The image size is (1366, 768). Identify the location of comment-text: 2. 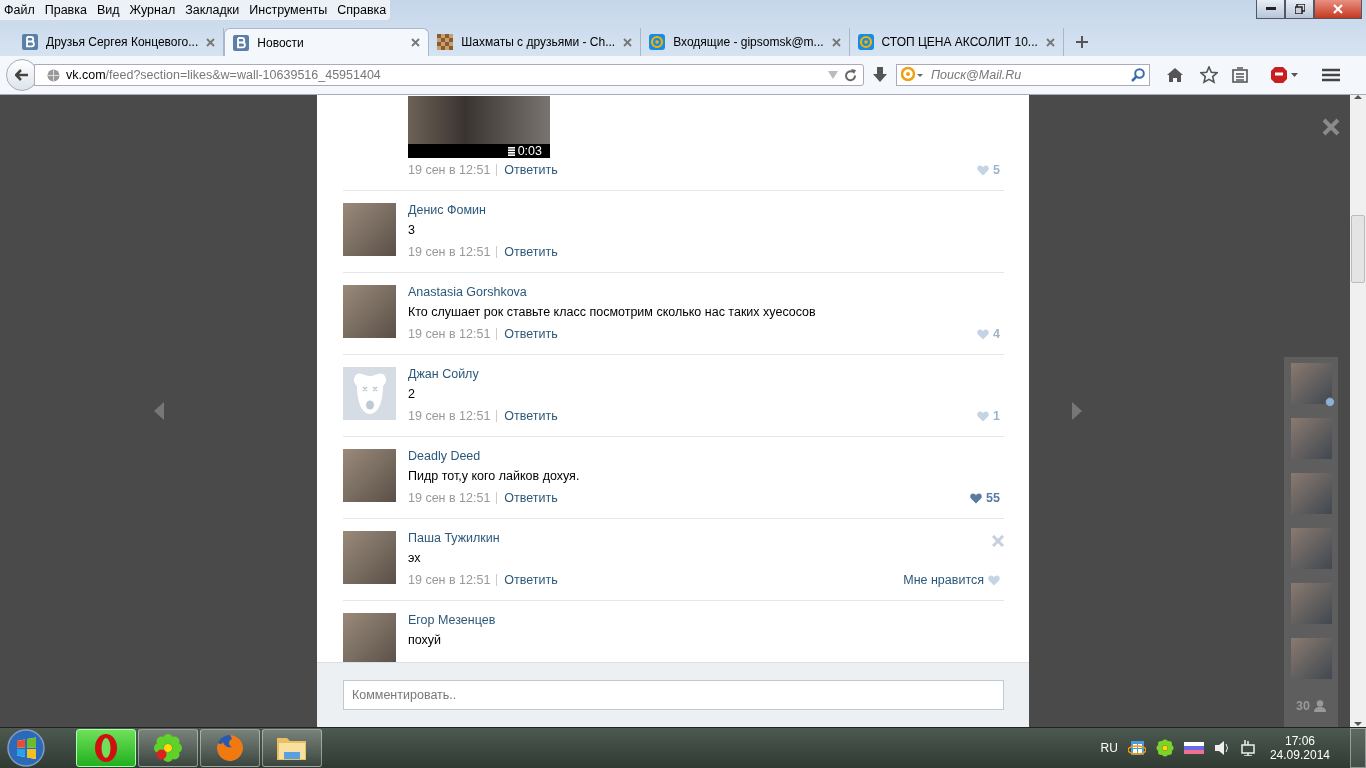
(412, 395).